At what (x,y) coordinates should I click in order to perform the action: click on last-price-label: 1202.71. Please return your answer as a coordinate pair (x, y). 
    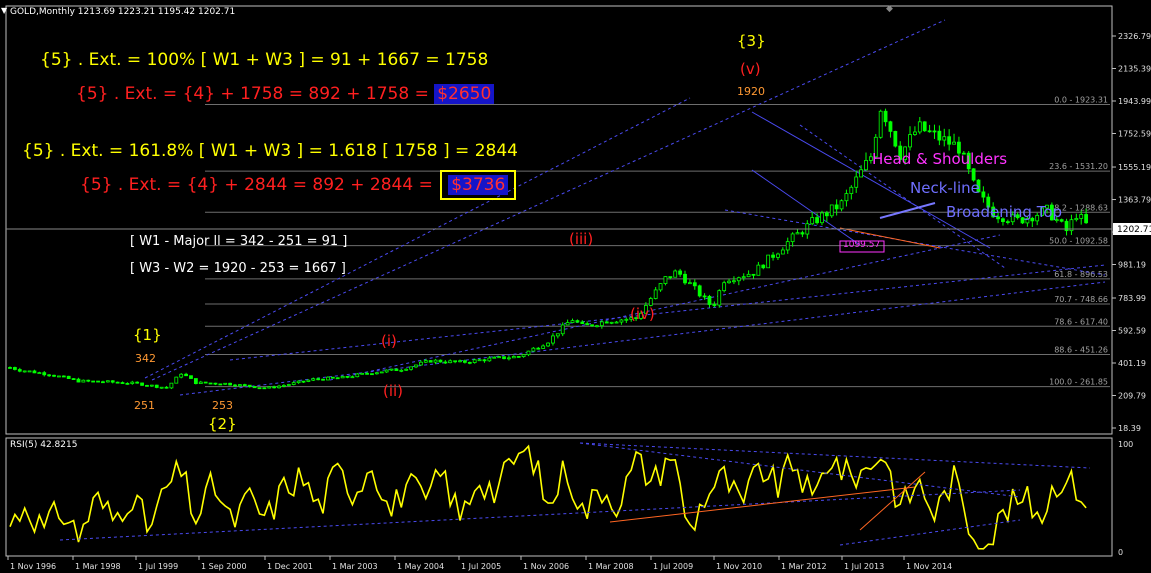
    Looking at the image, I should click on (1134, 230).